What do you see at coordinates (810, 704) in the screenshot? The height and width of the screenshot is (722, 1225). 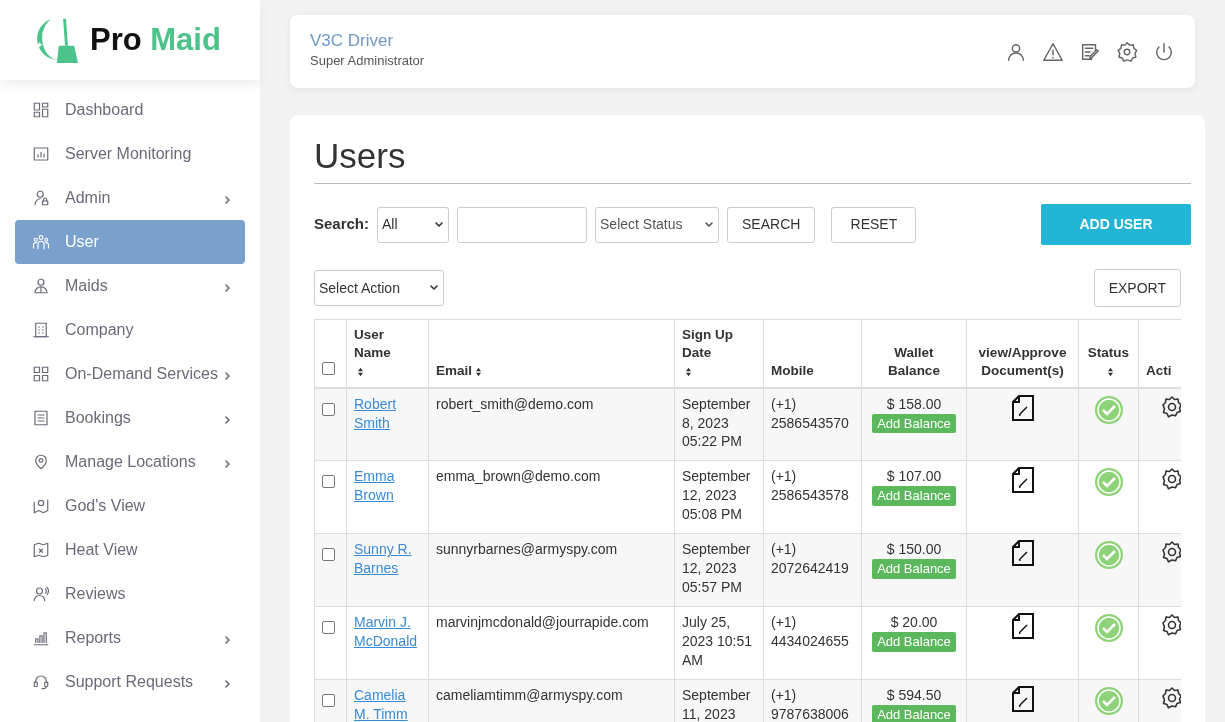 I see `mobile-number: (+1) 9787638006` at bounding box center [810, 704].